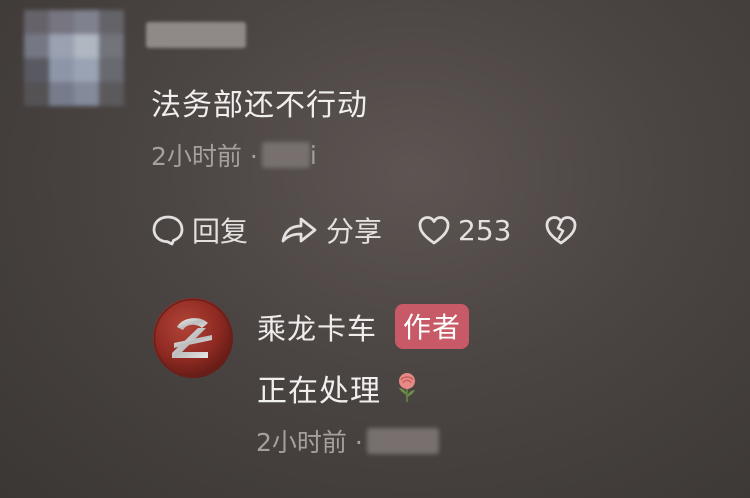 The image size is (750, 498). Describe the element at coordinates (196, 35) in the screenshot. I see `commenter-username-blurred` at that location.